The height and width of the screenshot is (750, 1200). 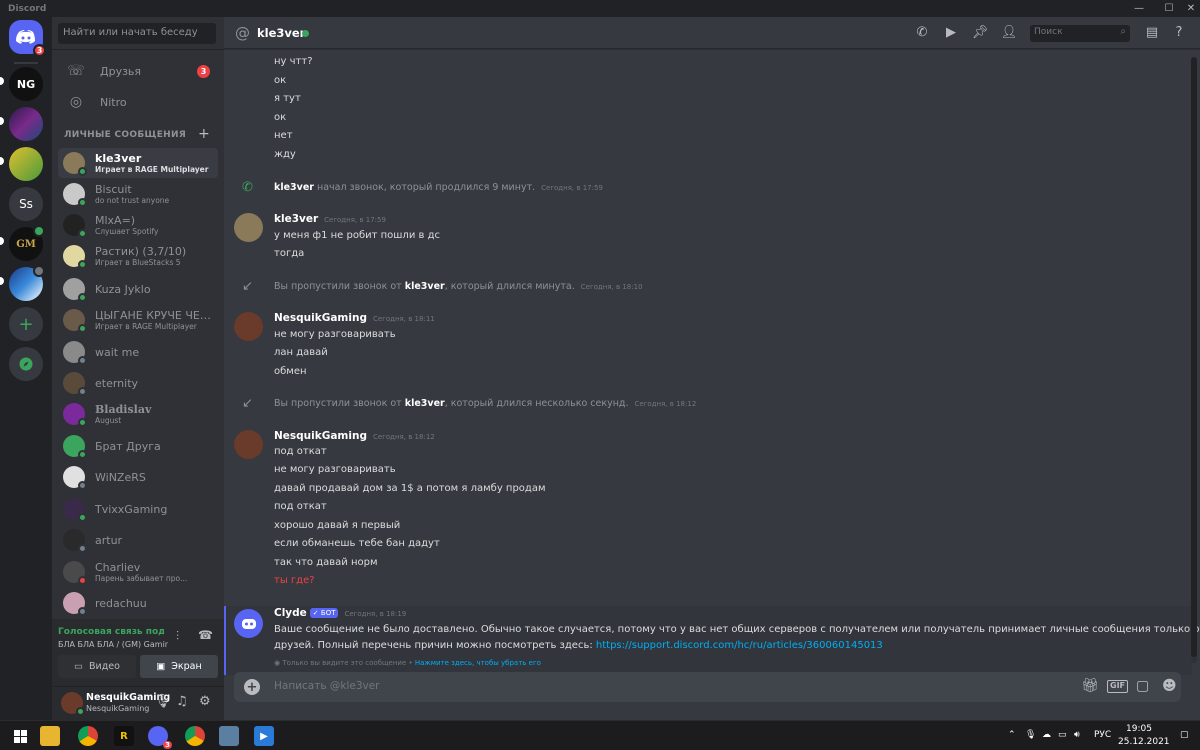 I want to click on clock-time: 19:05, so click(x=1139, y=729).